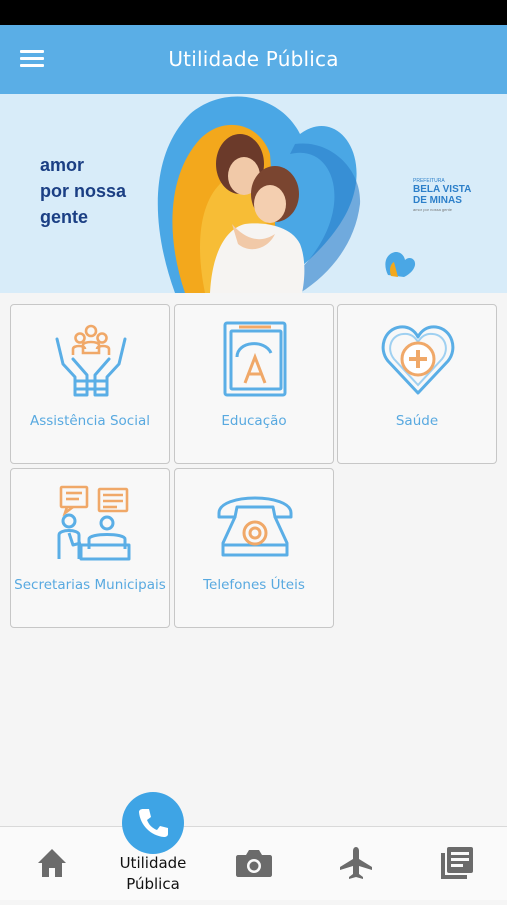  What do you see at coordinates (418, 360) in the screenshot?
I see `heart-plus-icon` at bounding box center [418, 360].